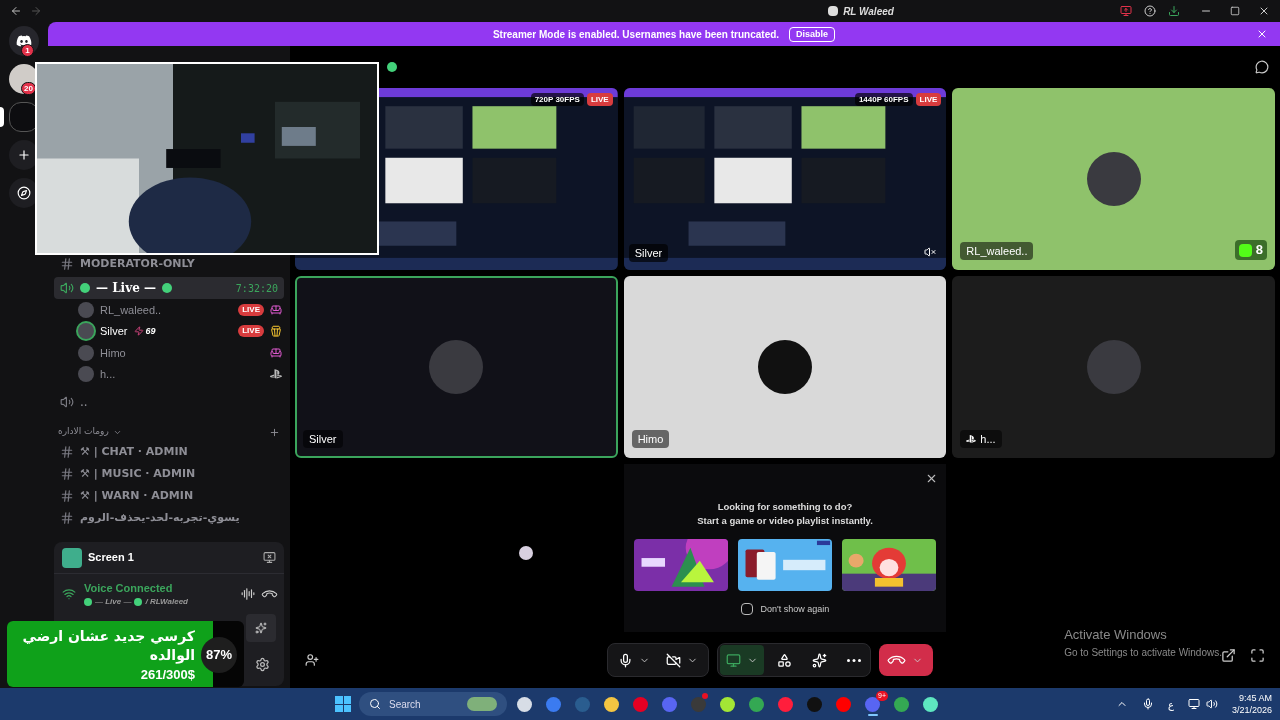 Image resolution: width=1280 pixels, height=720 pixels. I want to click on voice-channel: — Live — 7:32:20, so click(169, 288).